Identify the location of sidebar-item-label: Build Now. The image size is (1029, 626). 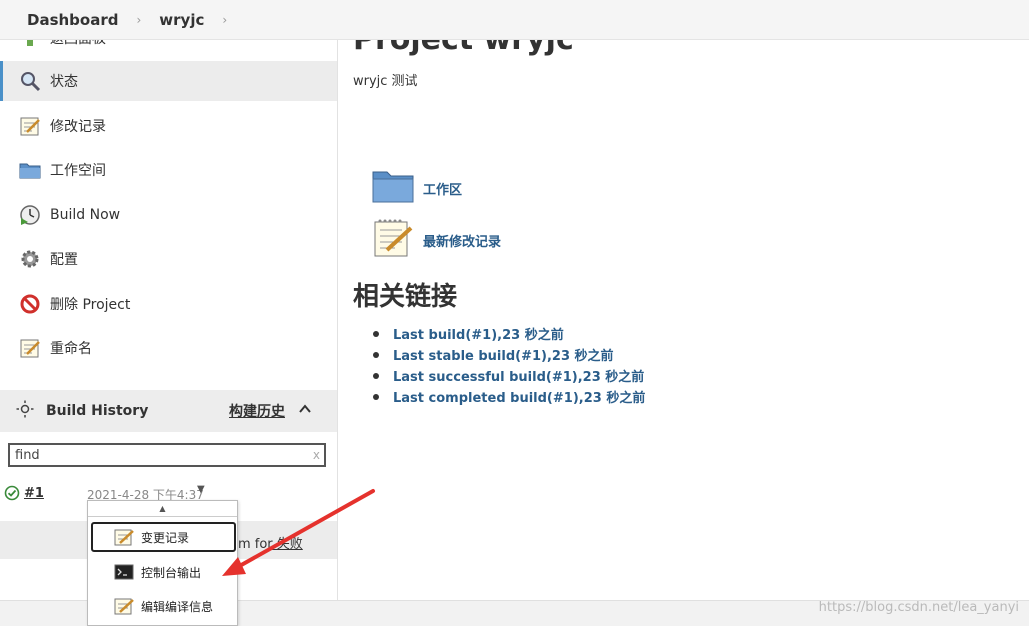
(85, 215).